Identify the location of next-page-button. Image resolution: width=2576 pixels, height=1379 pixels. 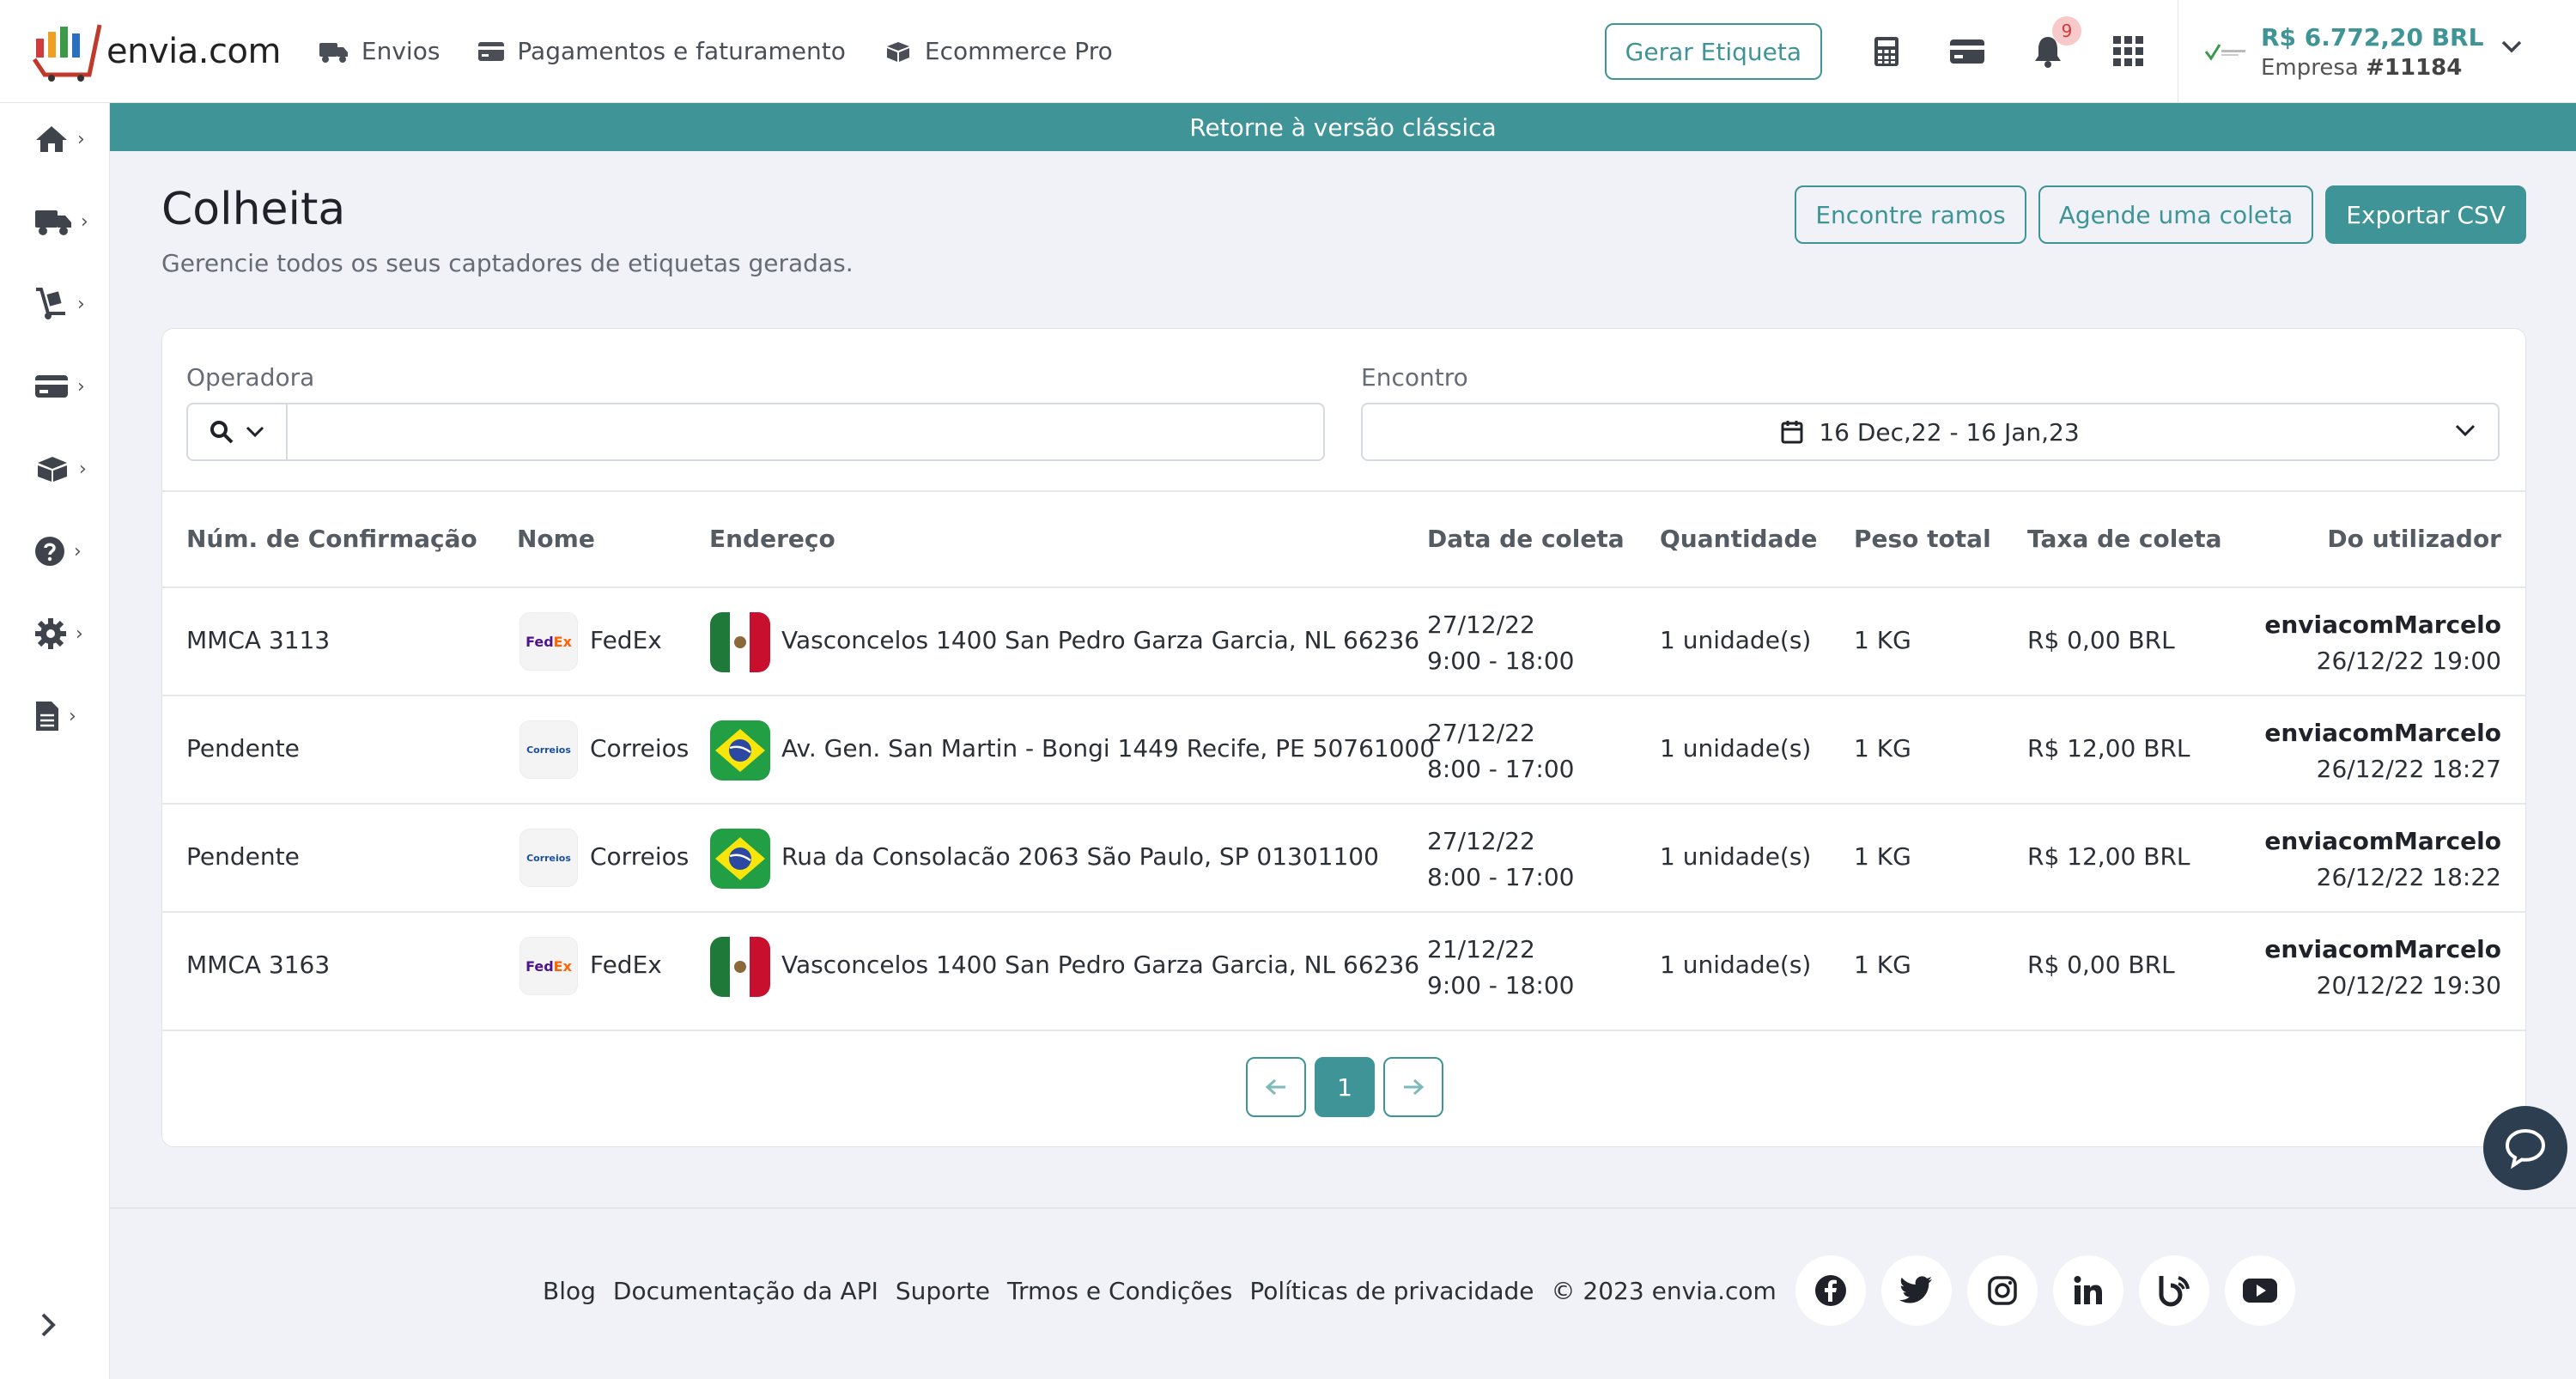
(1413, 1087).